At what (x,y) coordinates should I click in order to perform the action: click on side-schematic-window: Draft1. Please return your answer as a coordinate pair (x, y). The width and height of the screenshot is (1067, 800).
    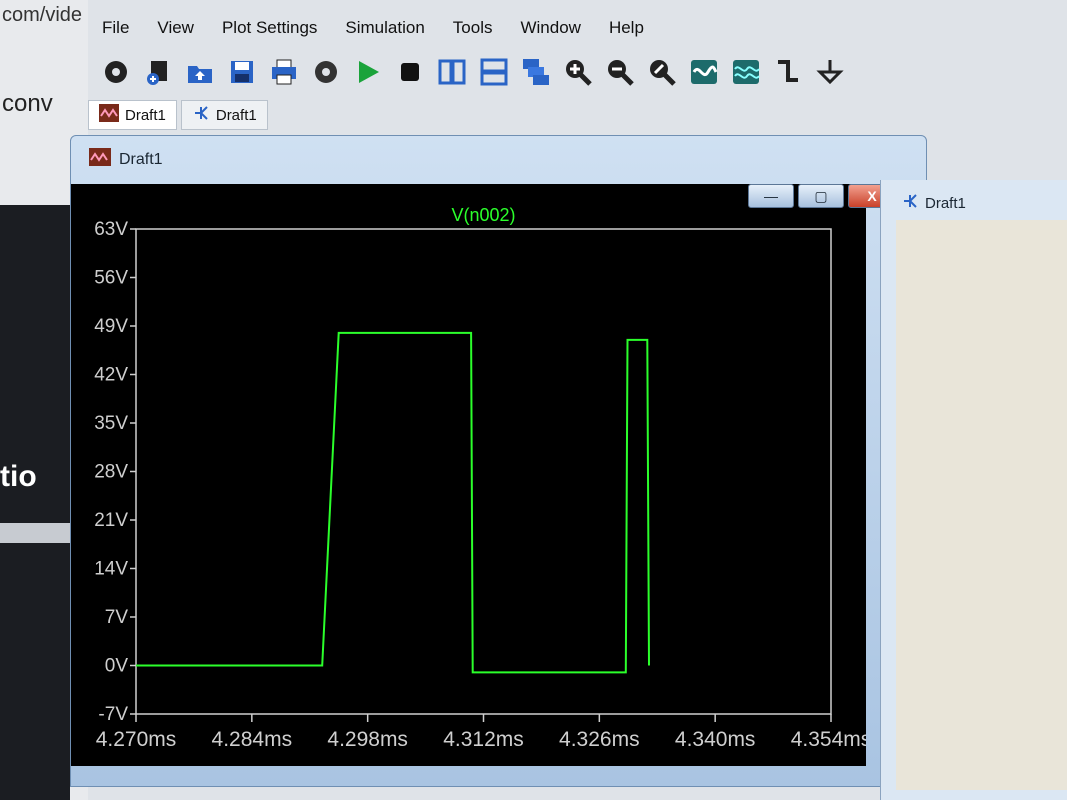
    Looking at the image, I should click on (973, 490).